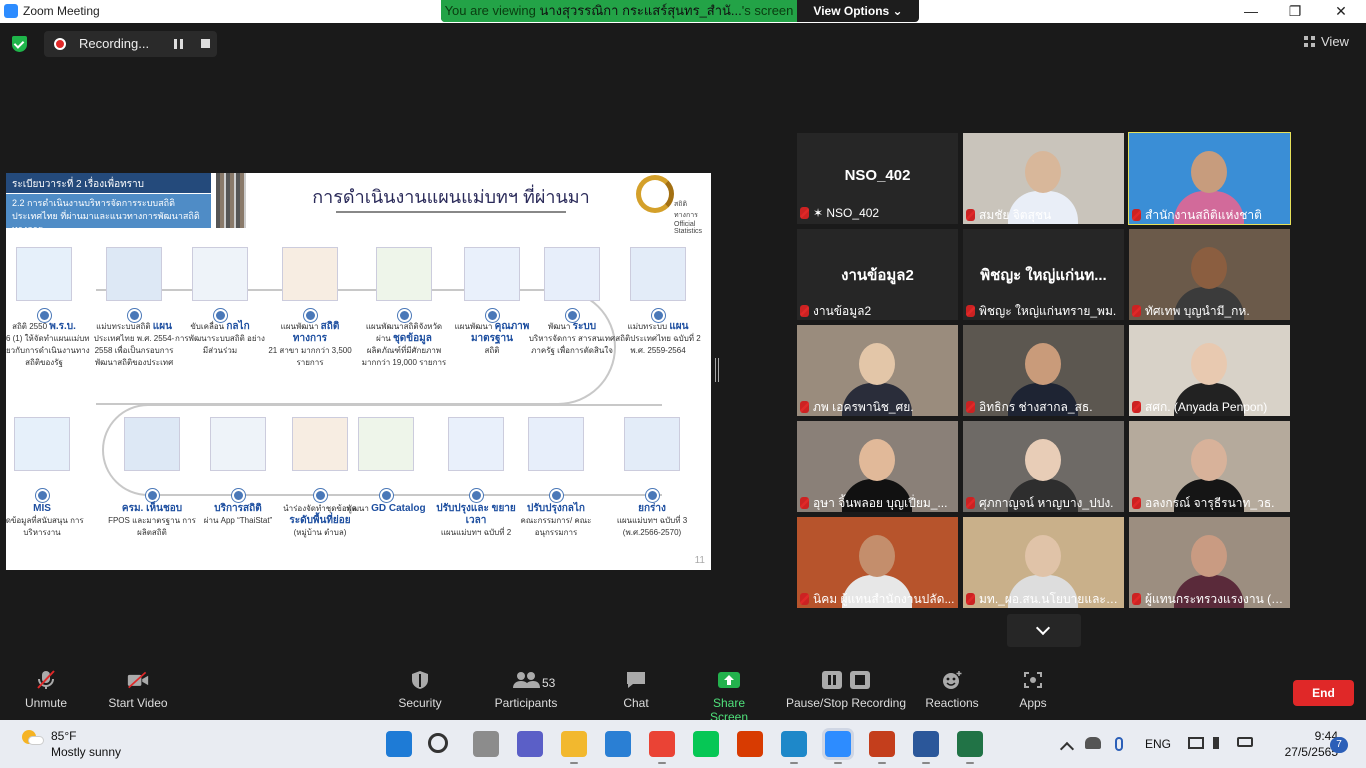 The image size is (1366, 768). Describe the element at coordinates (1033, 690) in the screenshot. I see `apps-button: Apps` at that location.